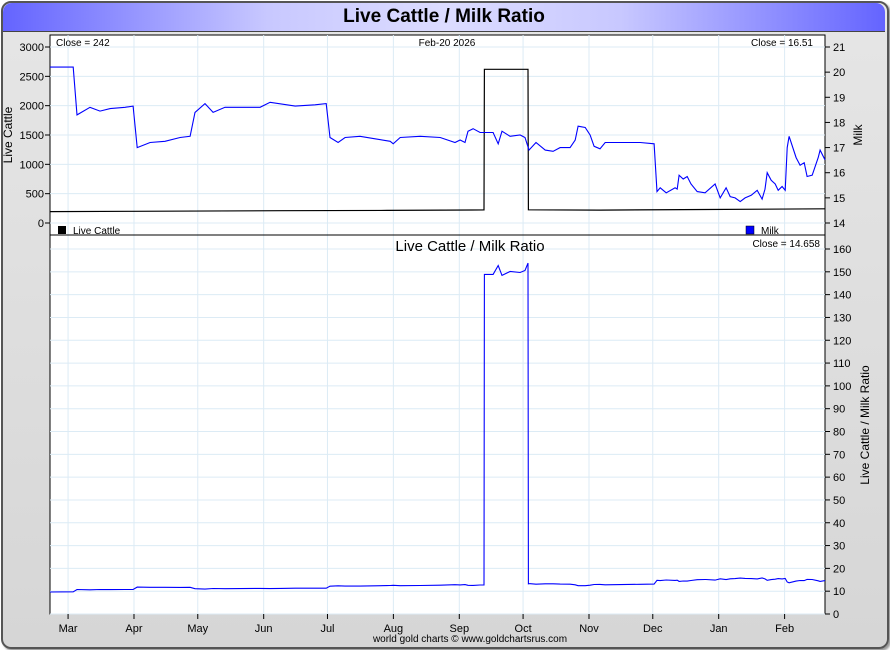 The image size is (890, 650). Describe the element at coordinates (41, 224) in the screenshot. I see `left-tick-label: 0` at that location.